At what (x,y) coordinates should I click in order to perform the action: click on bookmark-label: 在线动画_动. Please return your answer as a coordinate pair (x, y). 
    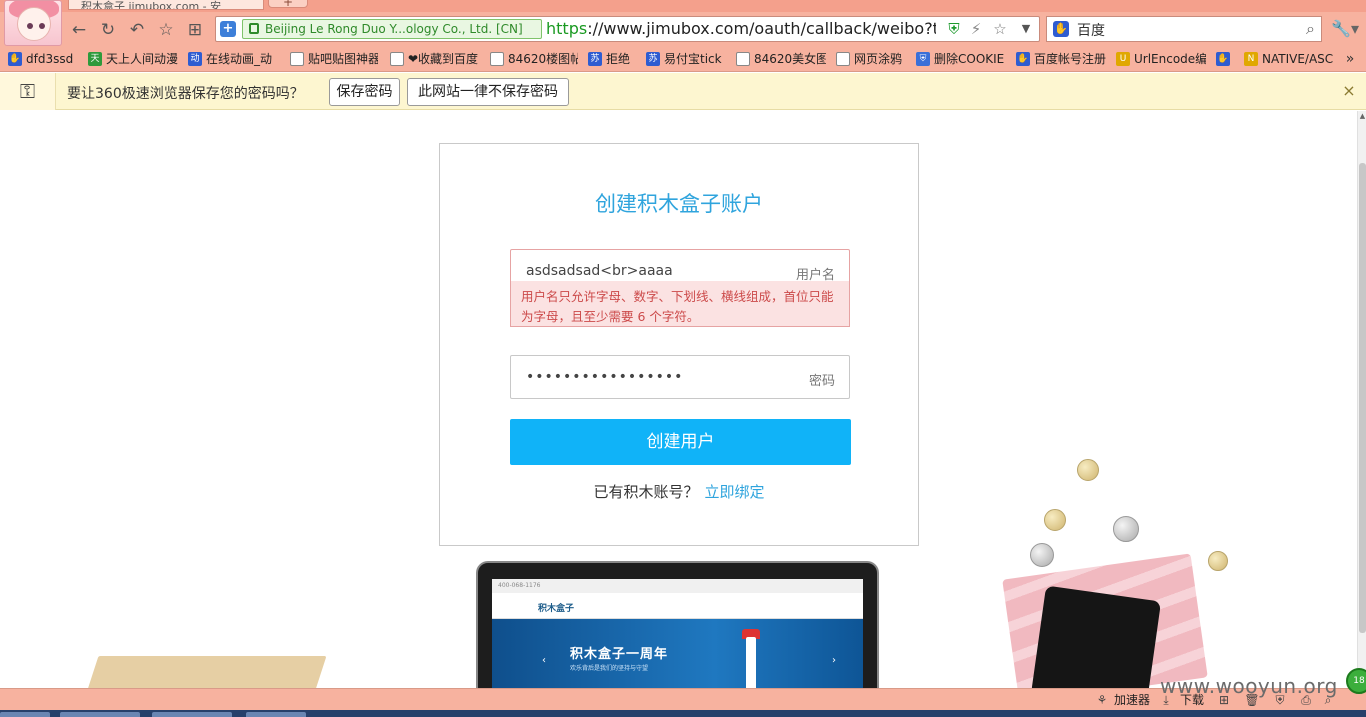
    Looking at the image, I should click on (239, 59).